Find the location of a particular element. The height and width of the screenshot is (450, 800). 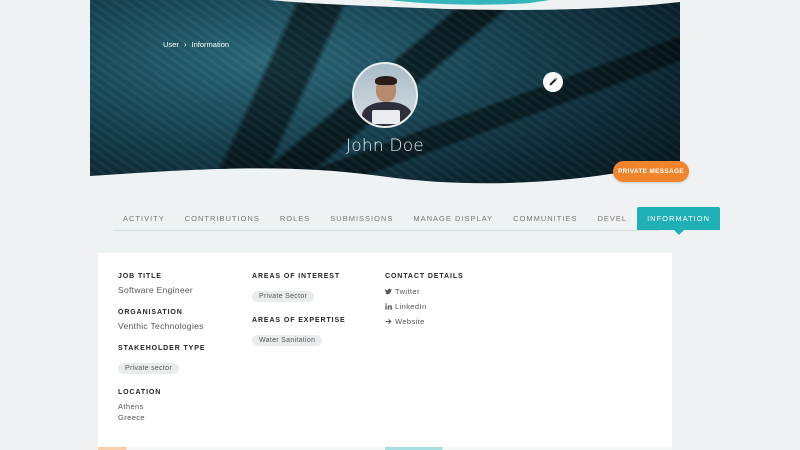

areas-of-interest-group: AREAS OF INTEREST Private Sector is located at coordinates (317, 288).